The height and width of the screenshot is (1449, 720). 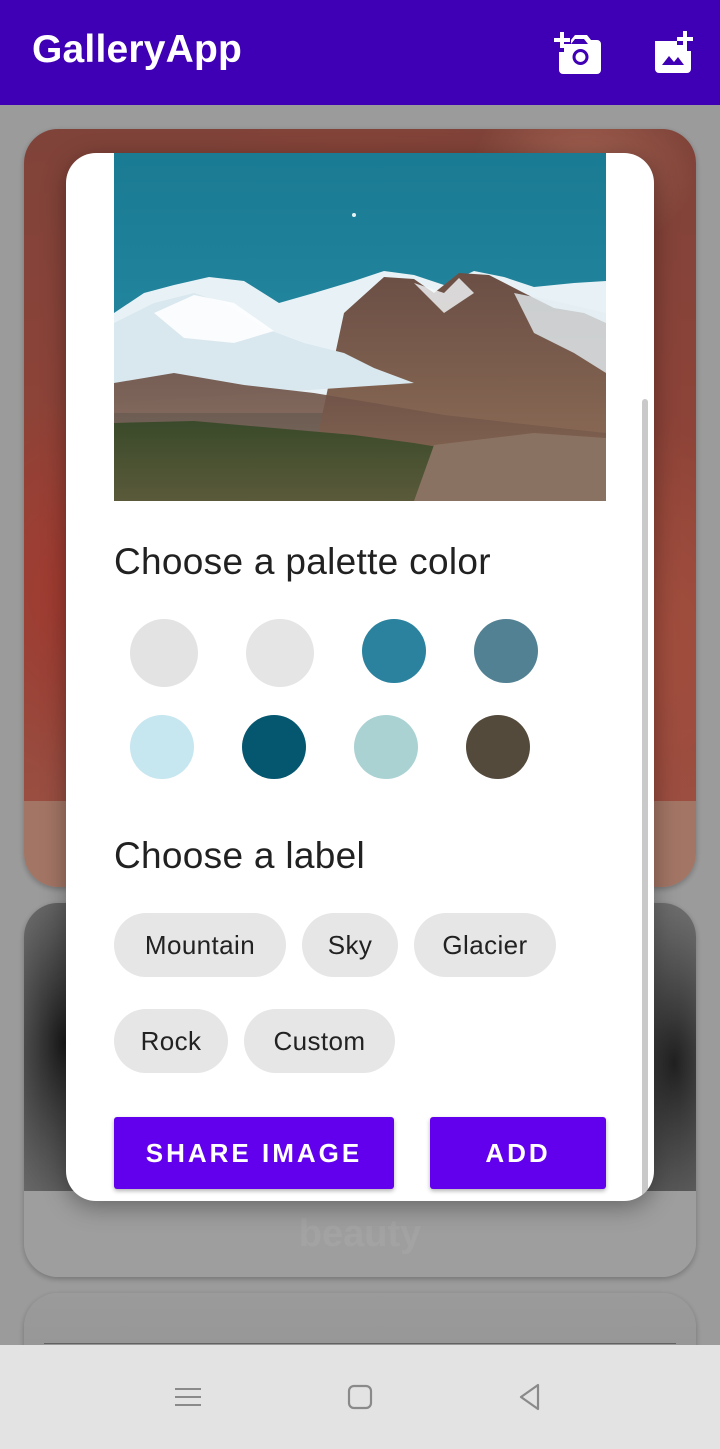 I want to click on label-chip-glacier: Glacier, so click(x=485, y=945).